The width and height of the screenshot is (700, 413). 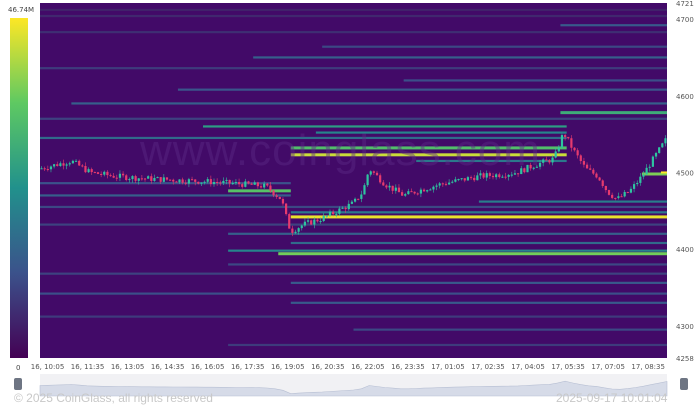 I want to click on y-axis: 4721 4700 4600 4500 4400 4300 4258, so click(x=685, y=181).